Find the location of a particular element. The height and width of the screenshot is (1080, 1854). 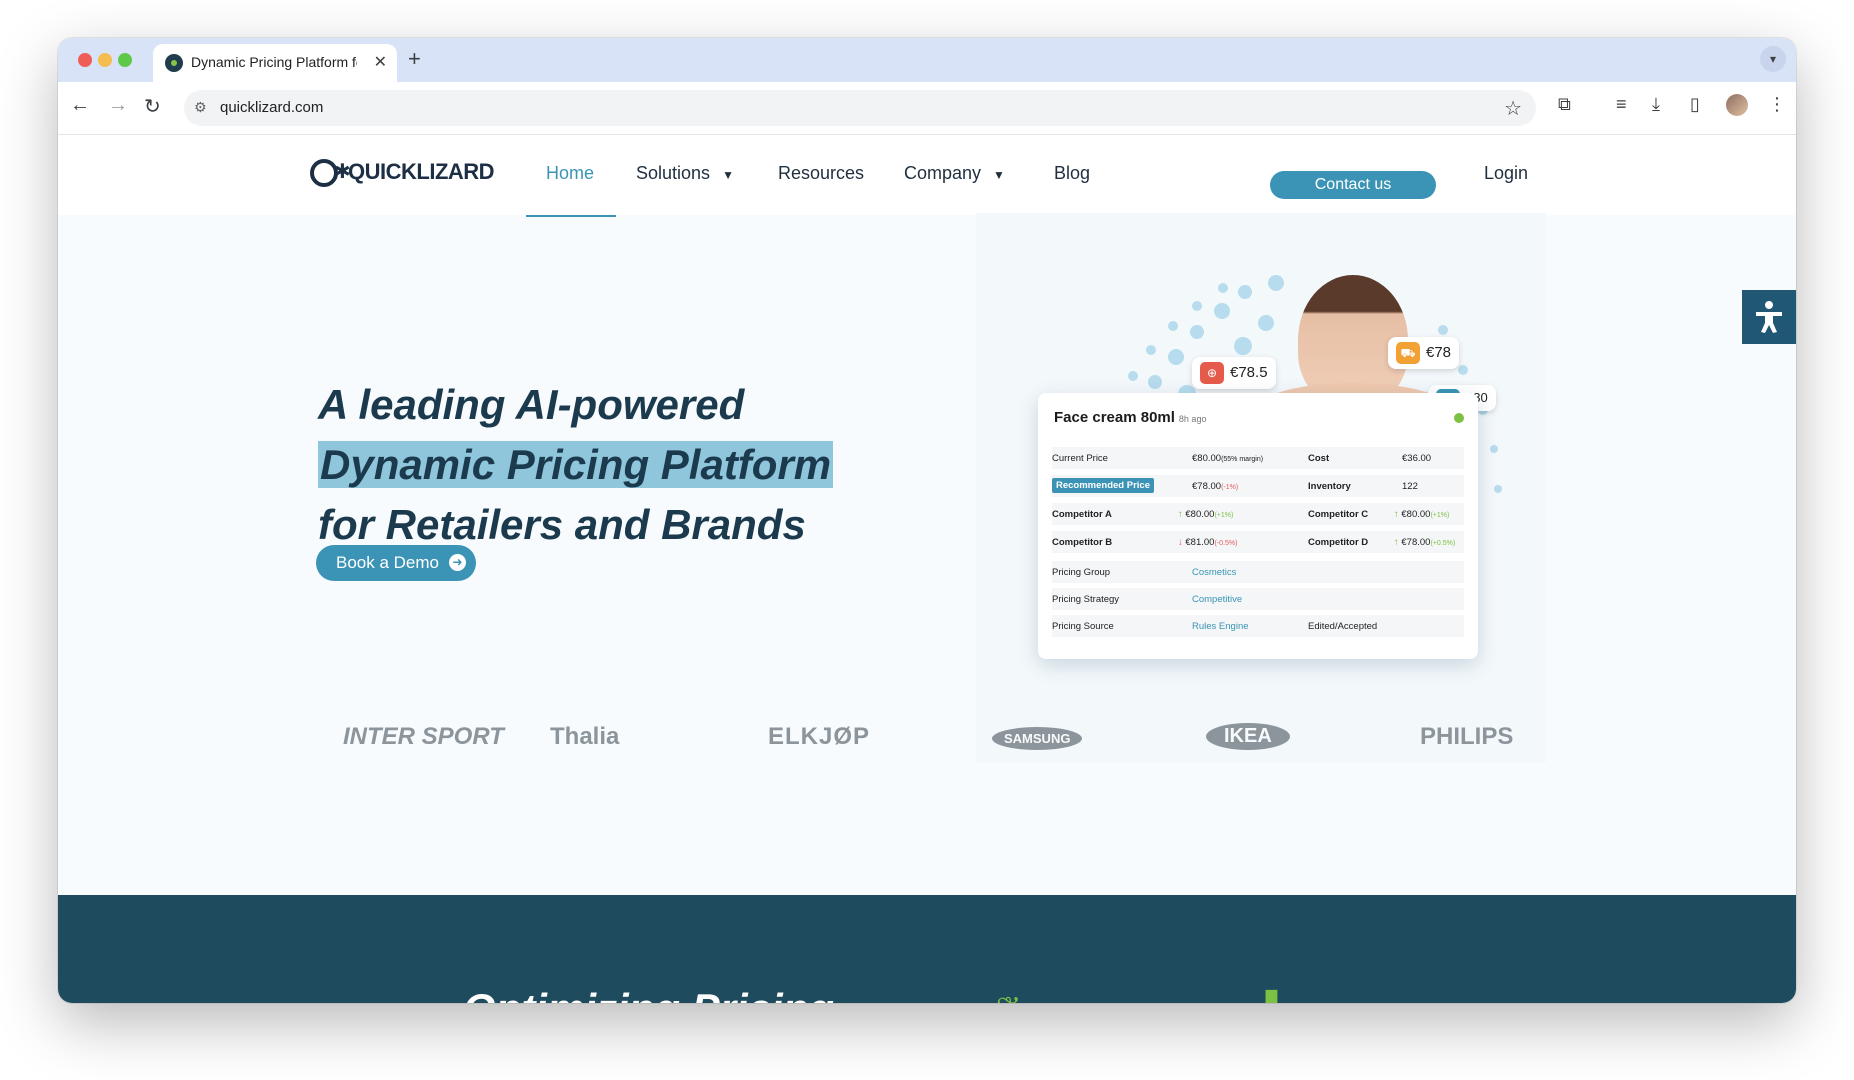

row-value: ↑ €80.00(+1%) is located at coordinates (1422, 514).